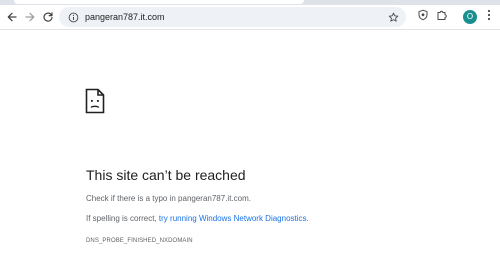 Image resolution: width=500 pixels, height=274 pixels. I want to click on star-icon, so click(393, 17).